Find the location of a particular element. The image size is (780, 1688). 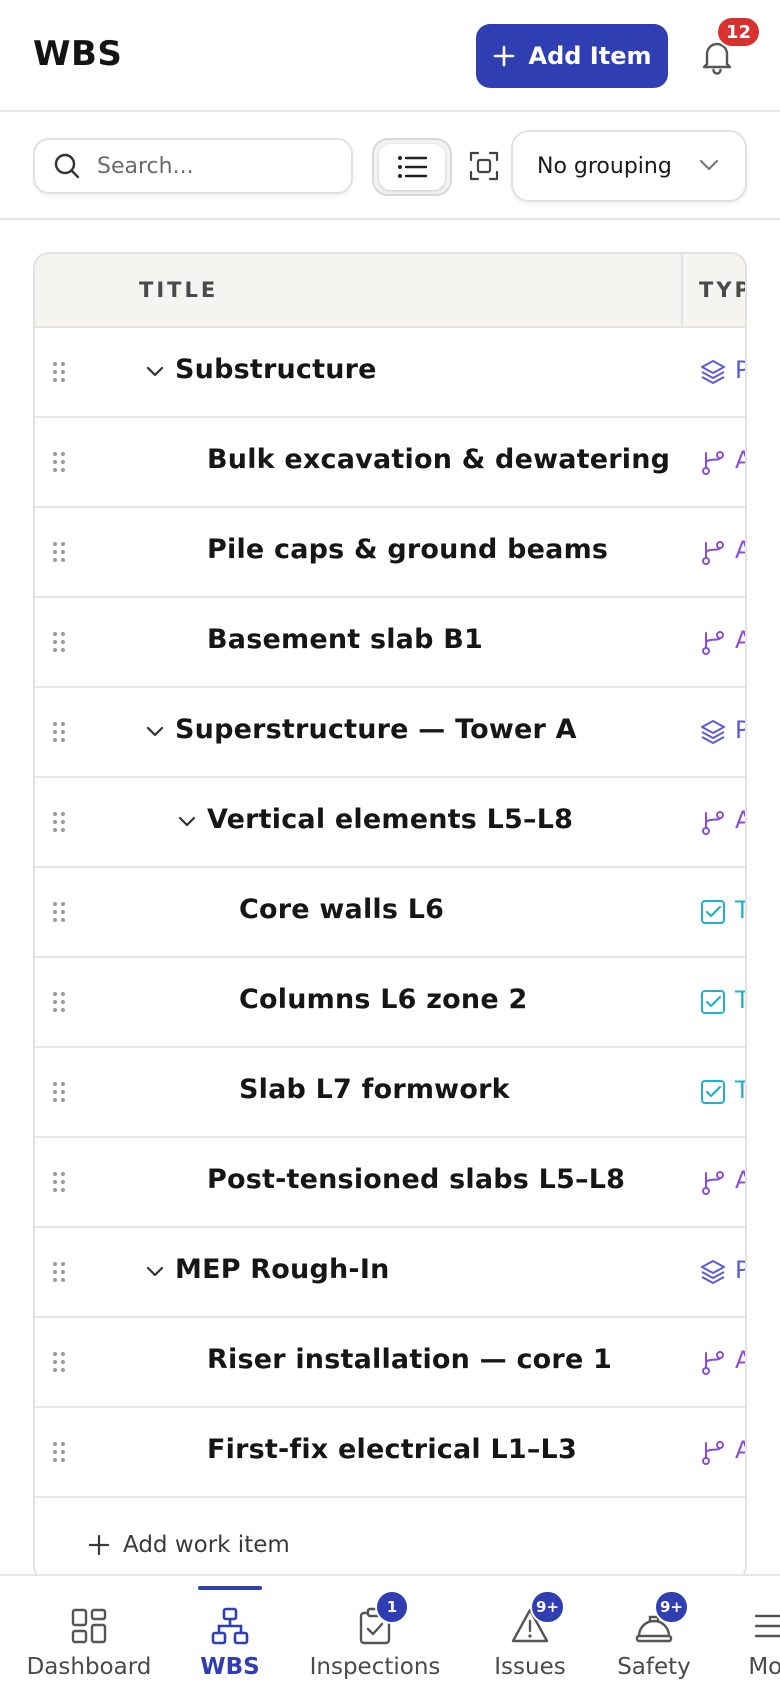

dashboard-icon is located at coordinates (89, 1626).